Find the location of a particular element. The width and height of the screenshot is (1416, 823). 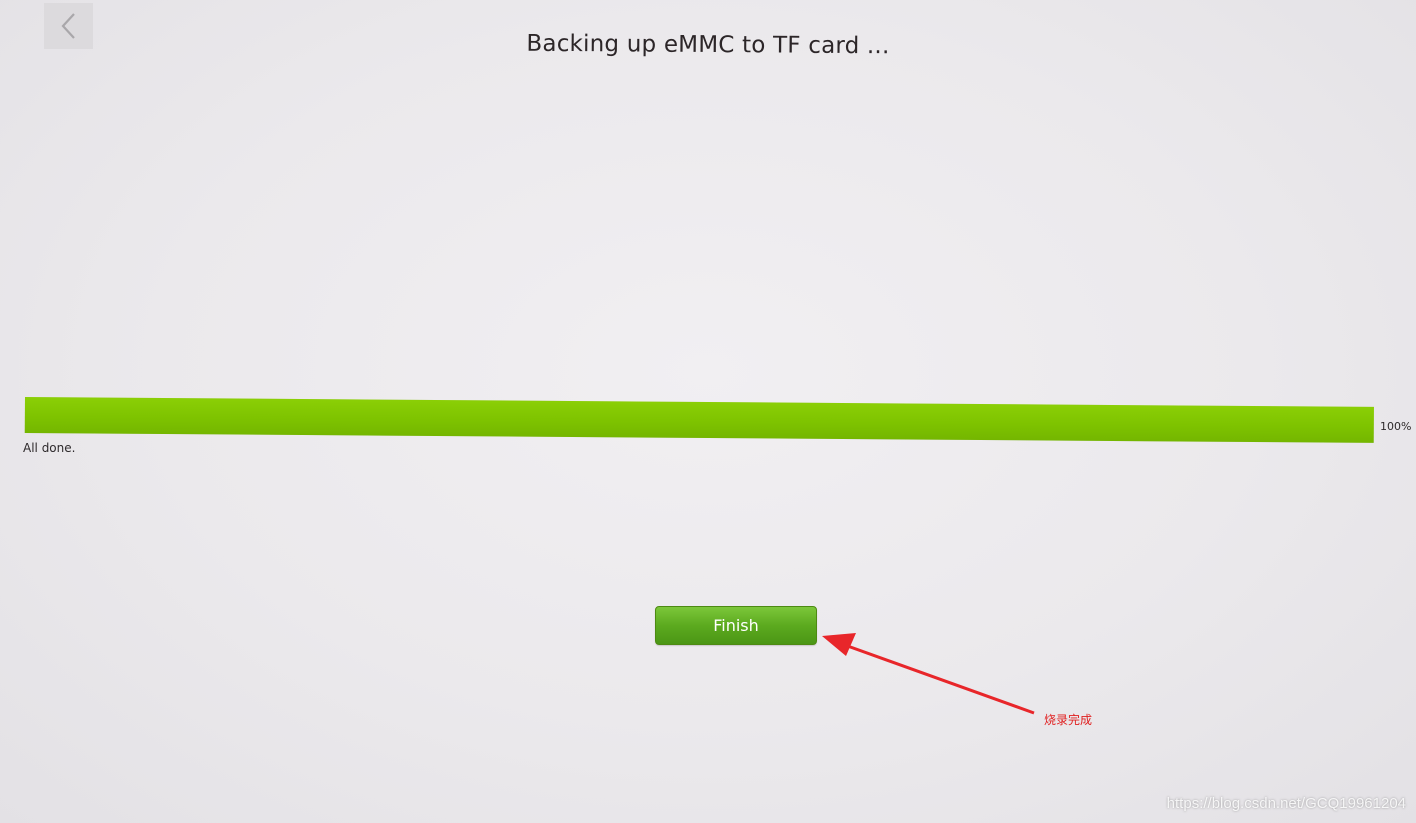

finish-button: Finish is located at coordinates (736, 625).